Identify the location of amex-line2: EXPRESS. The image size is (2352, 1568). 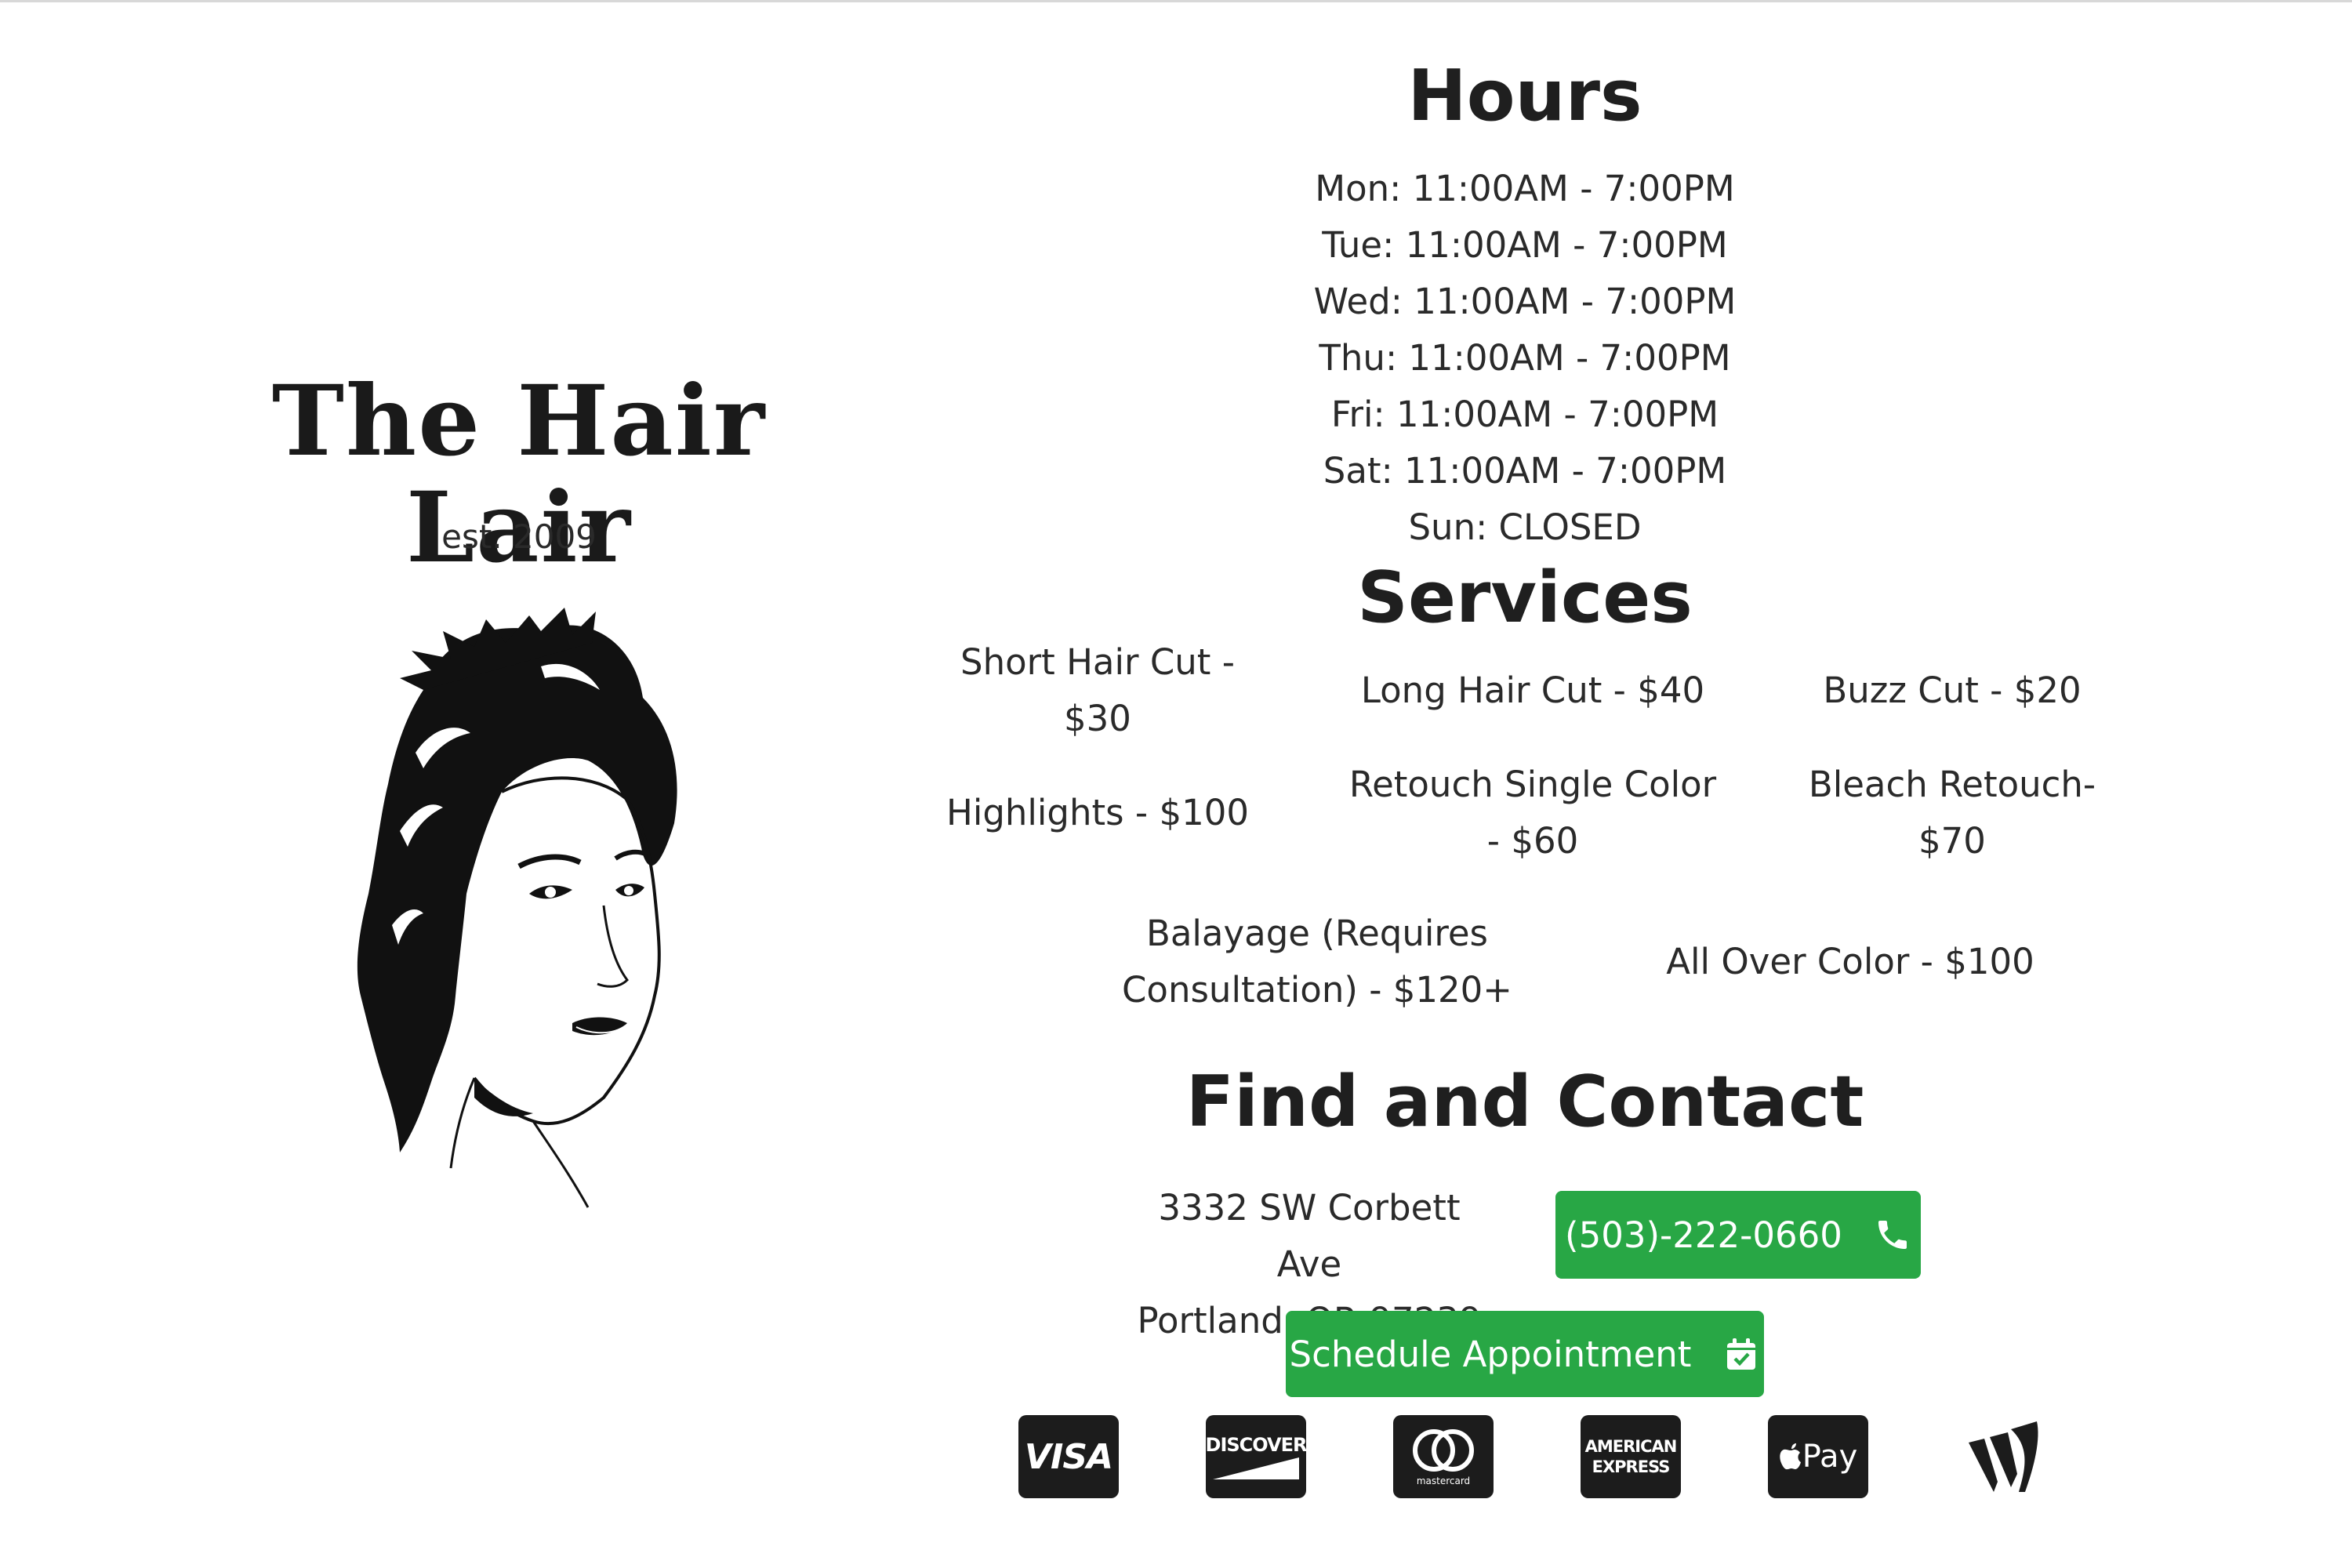
(1631, 1466).